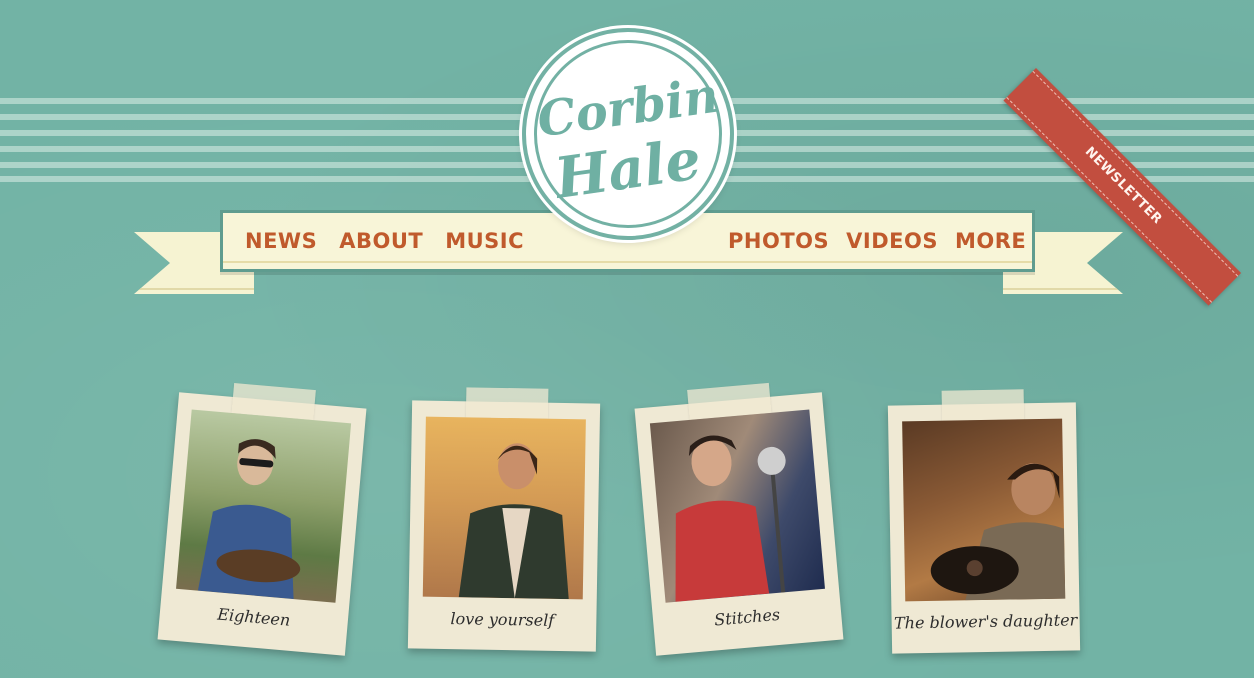 The image size is (1254, 678). What do you see at coordinates (990, 241) in the screenshot?
I see `nav-more: MORE` at bounding box center [990, 241].